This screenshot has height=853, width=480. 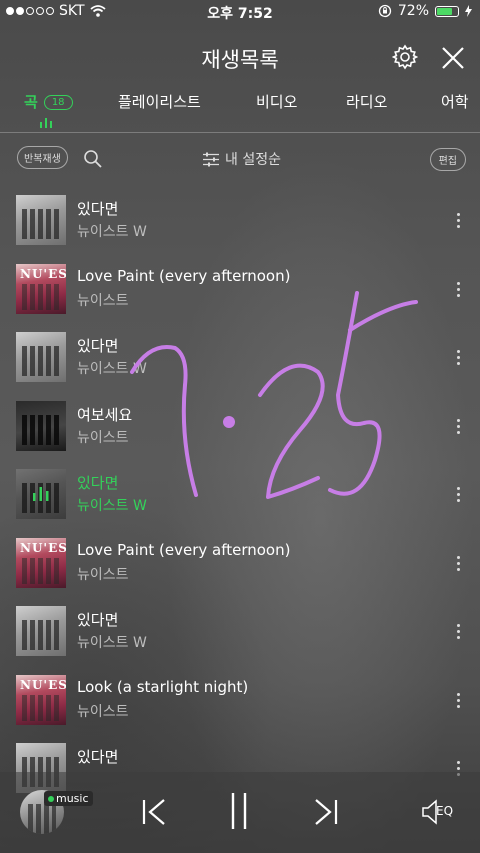 I want to click on mini-player: music EQ, so click(x=240, y=812).